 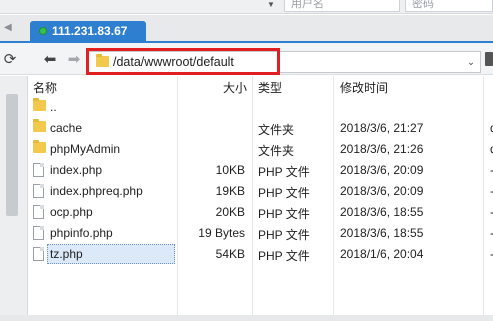 What do you see at coordinates (271, 6) in the screenshot?
I see `chevron-down-icon: ▼` at bounding box center [271, 6].